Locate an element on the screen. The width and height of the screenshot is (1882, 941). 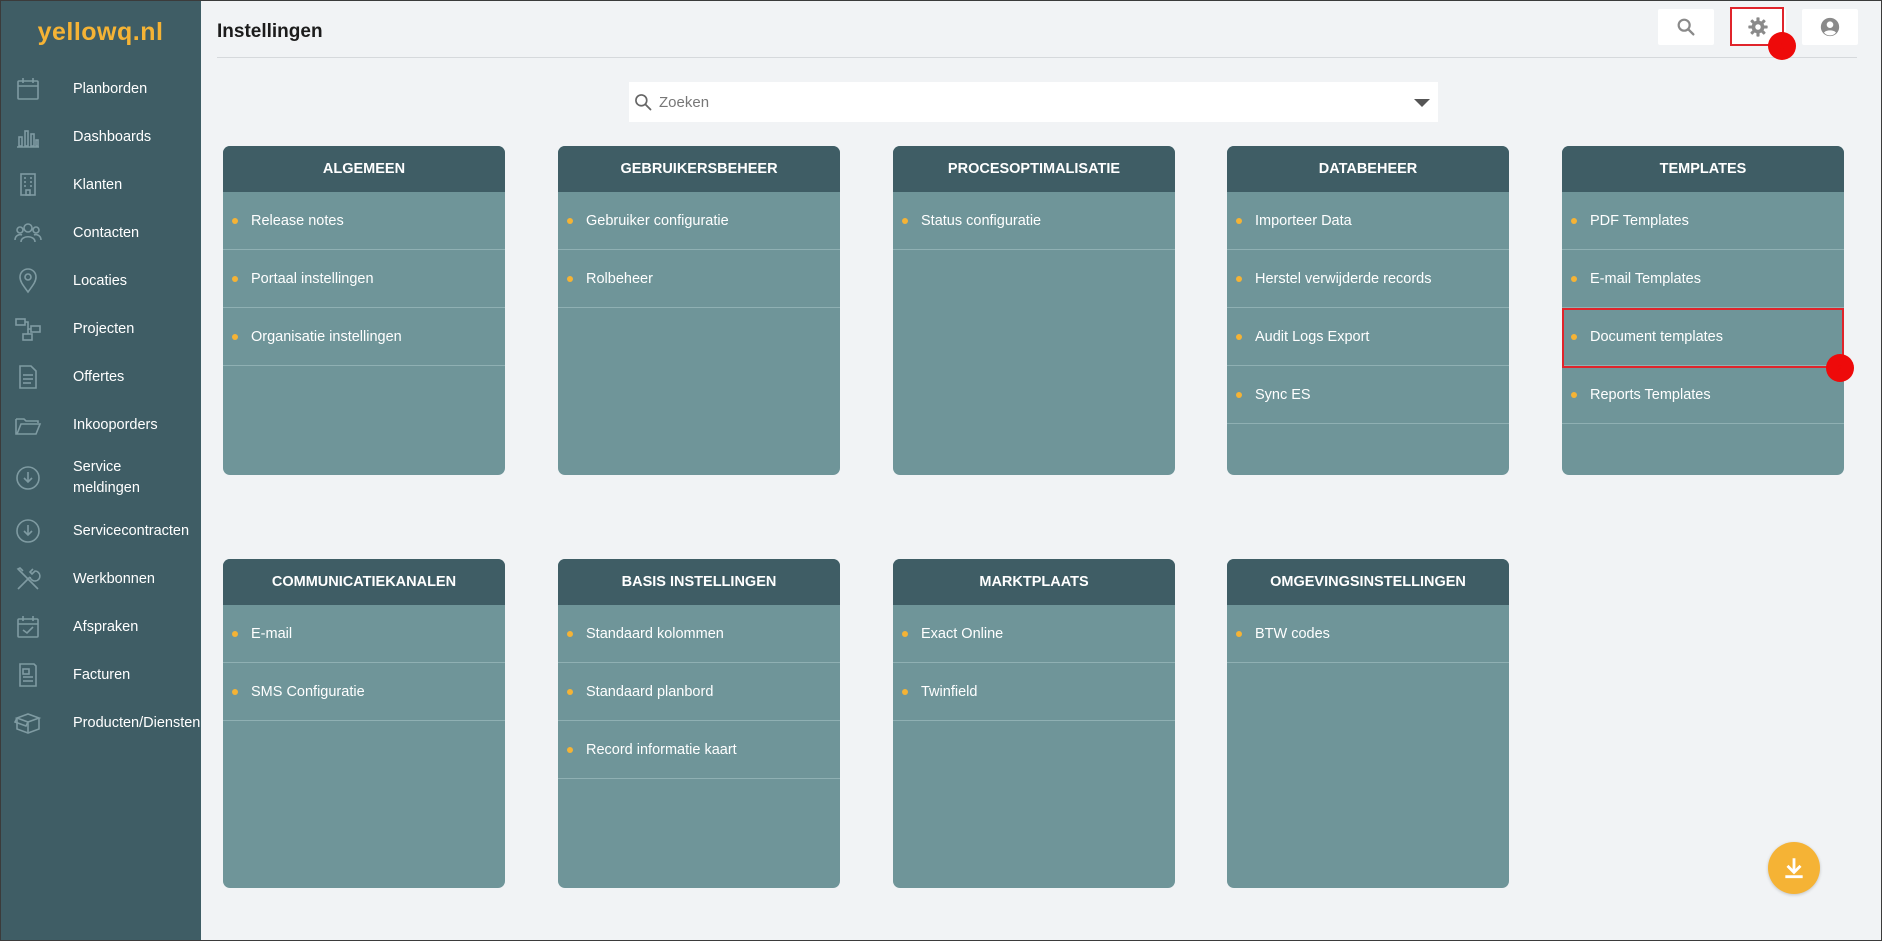
sidebar-item-inkooporders: Inkooporders is located at coordinates (100, 425).